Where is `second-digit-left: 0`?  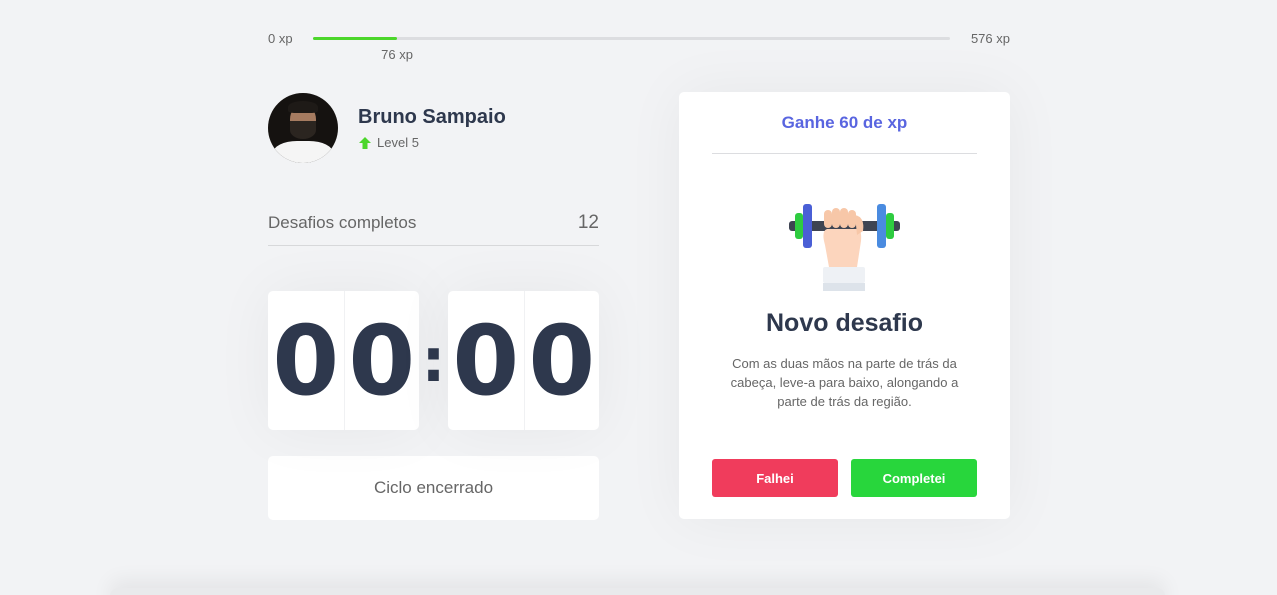
second-digit-left: 0 is located at coordinates (486, 360).